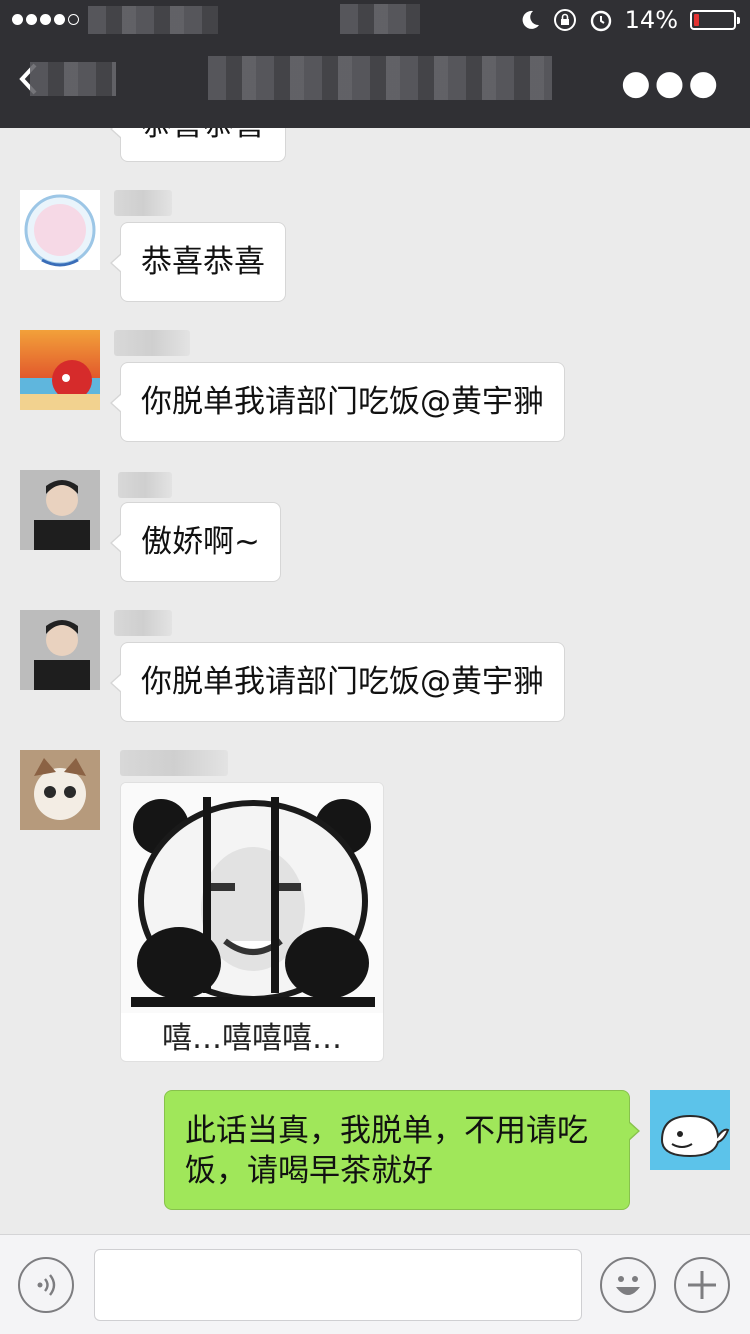 This screenshot has height=1334, width=750. Describe the element at coordinates (530, 19) in the screenshot. I see `moon-icon` at that location.